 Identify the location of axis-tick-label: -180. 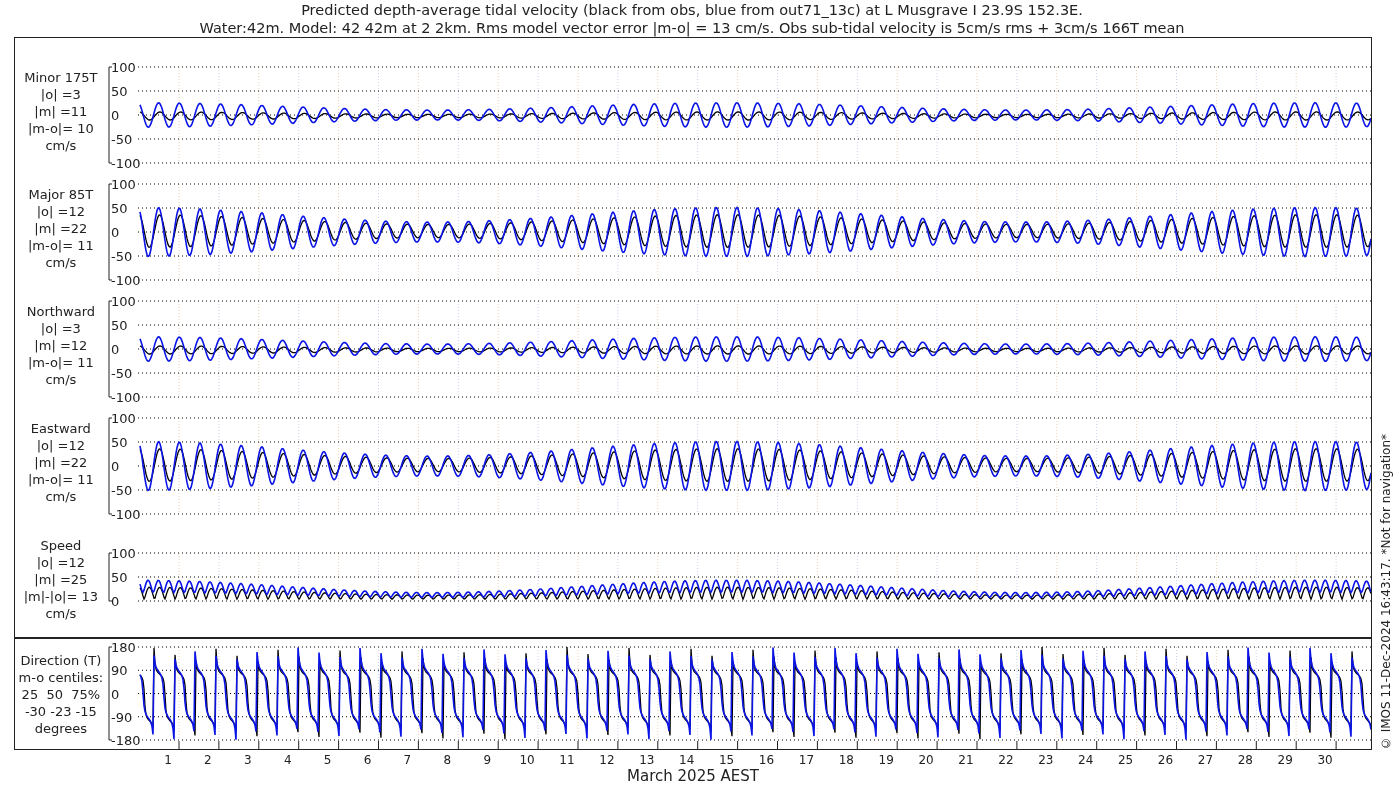
(125, 740).